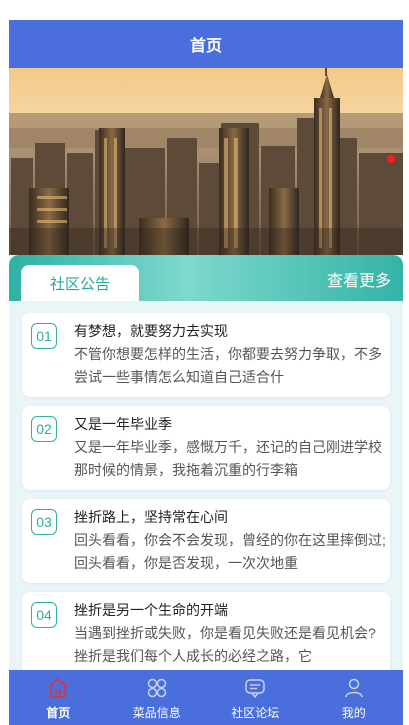 The height and width of the screenshot is (725, 409). Describe the element at coordinates (255, 713) in the screenshot. I see `tab-community-forum-label: 社区论坛` at that location.